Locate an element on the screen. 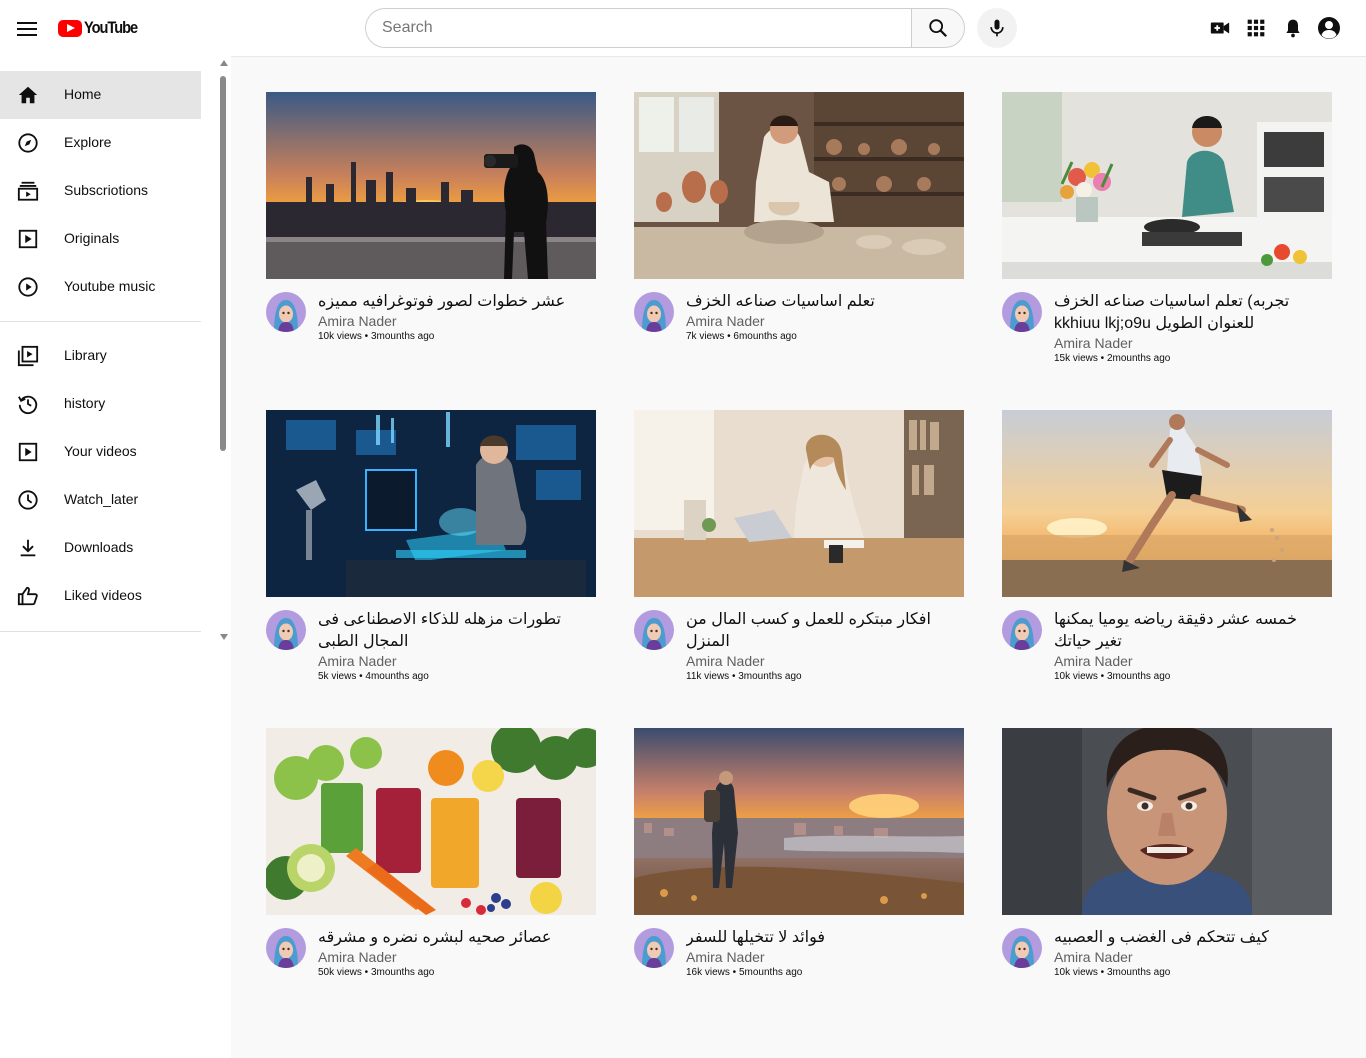  youtube-logo: YouTube is located at coordinates (102, 28).